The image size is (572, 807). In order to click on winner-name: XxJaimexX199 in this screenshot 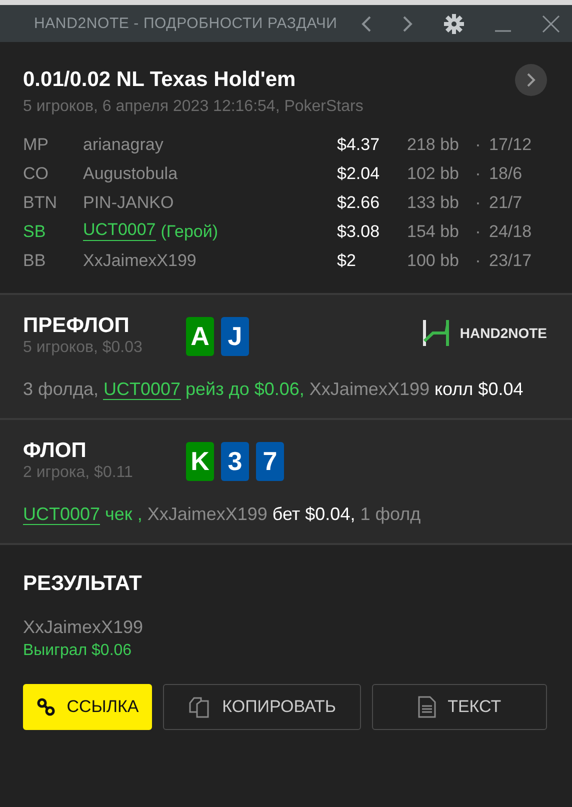, I will do `click(83, 627)`.